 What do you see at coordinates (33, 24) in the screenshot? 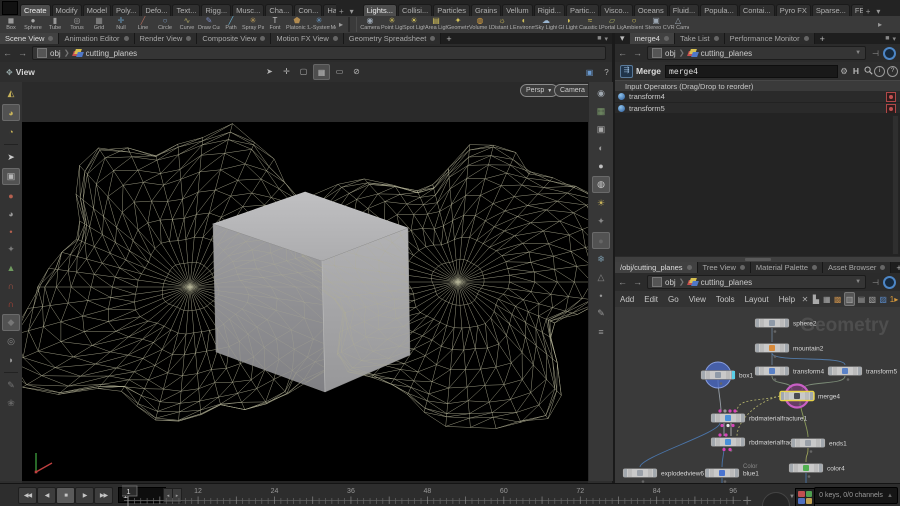
I see `tool-sphere: ● Sphere` at bounding box center [33, 24].